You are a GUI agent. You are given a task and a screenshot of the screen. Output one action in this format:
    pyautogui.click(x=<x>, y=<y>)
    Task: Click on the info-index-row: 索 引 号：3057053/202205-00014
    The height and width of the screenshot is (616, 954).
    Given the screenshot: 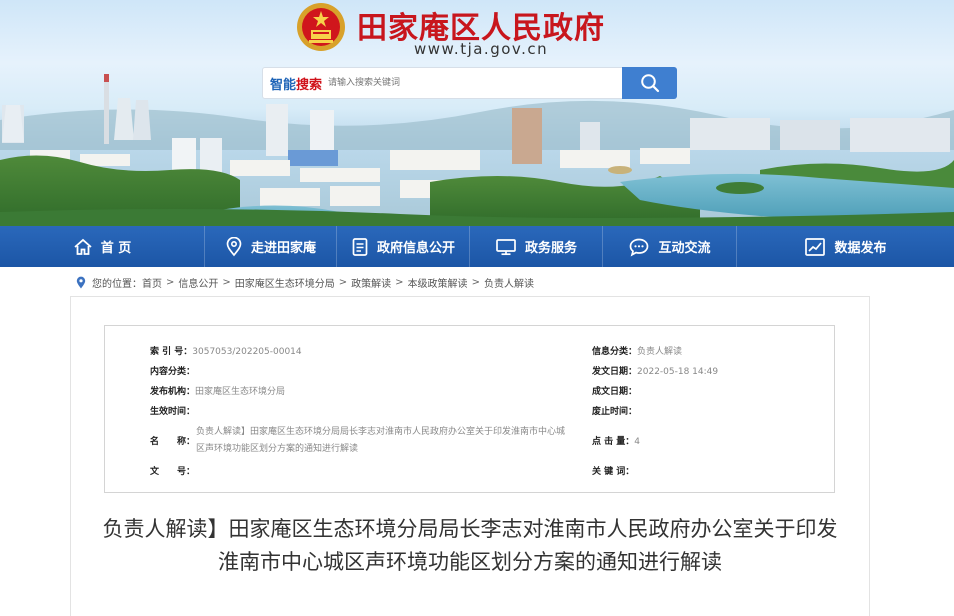 What is the action you would take?
    pyautogui.click(x=226, y=350)
    